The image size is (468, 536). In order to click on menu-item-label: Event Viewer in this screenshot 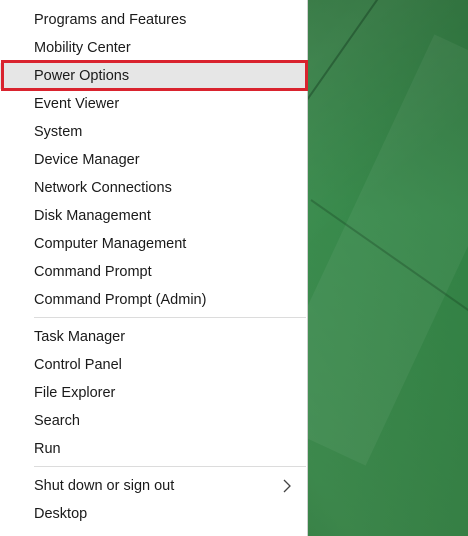, I will do `click(77, 104)`.